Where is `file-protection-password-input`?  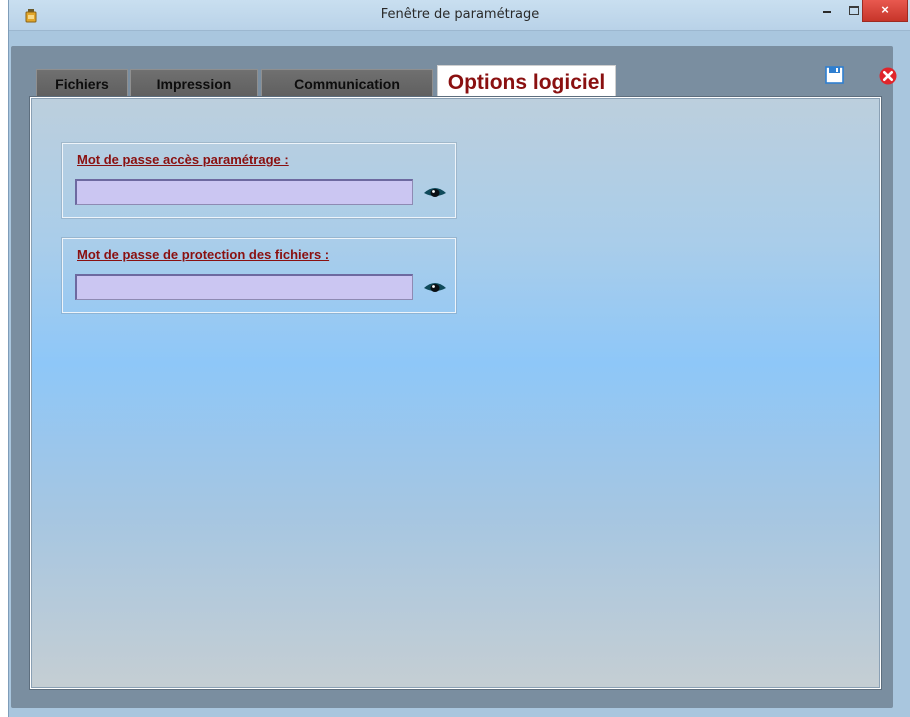
file-protection-password-input is located at coordinates (244, 287).